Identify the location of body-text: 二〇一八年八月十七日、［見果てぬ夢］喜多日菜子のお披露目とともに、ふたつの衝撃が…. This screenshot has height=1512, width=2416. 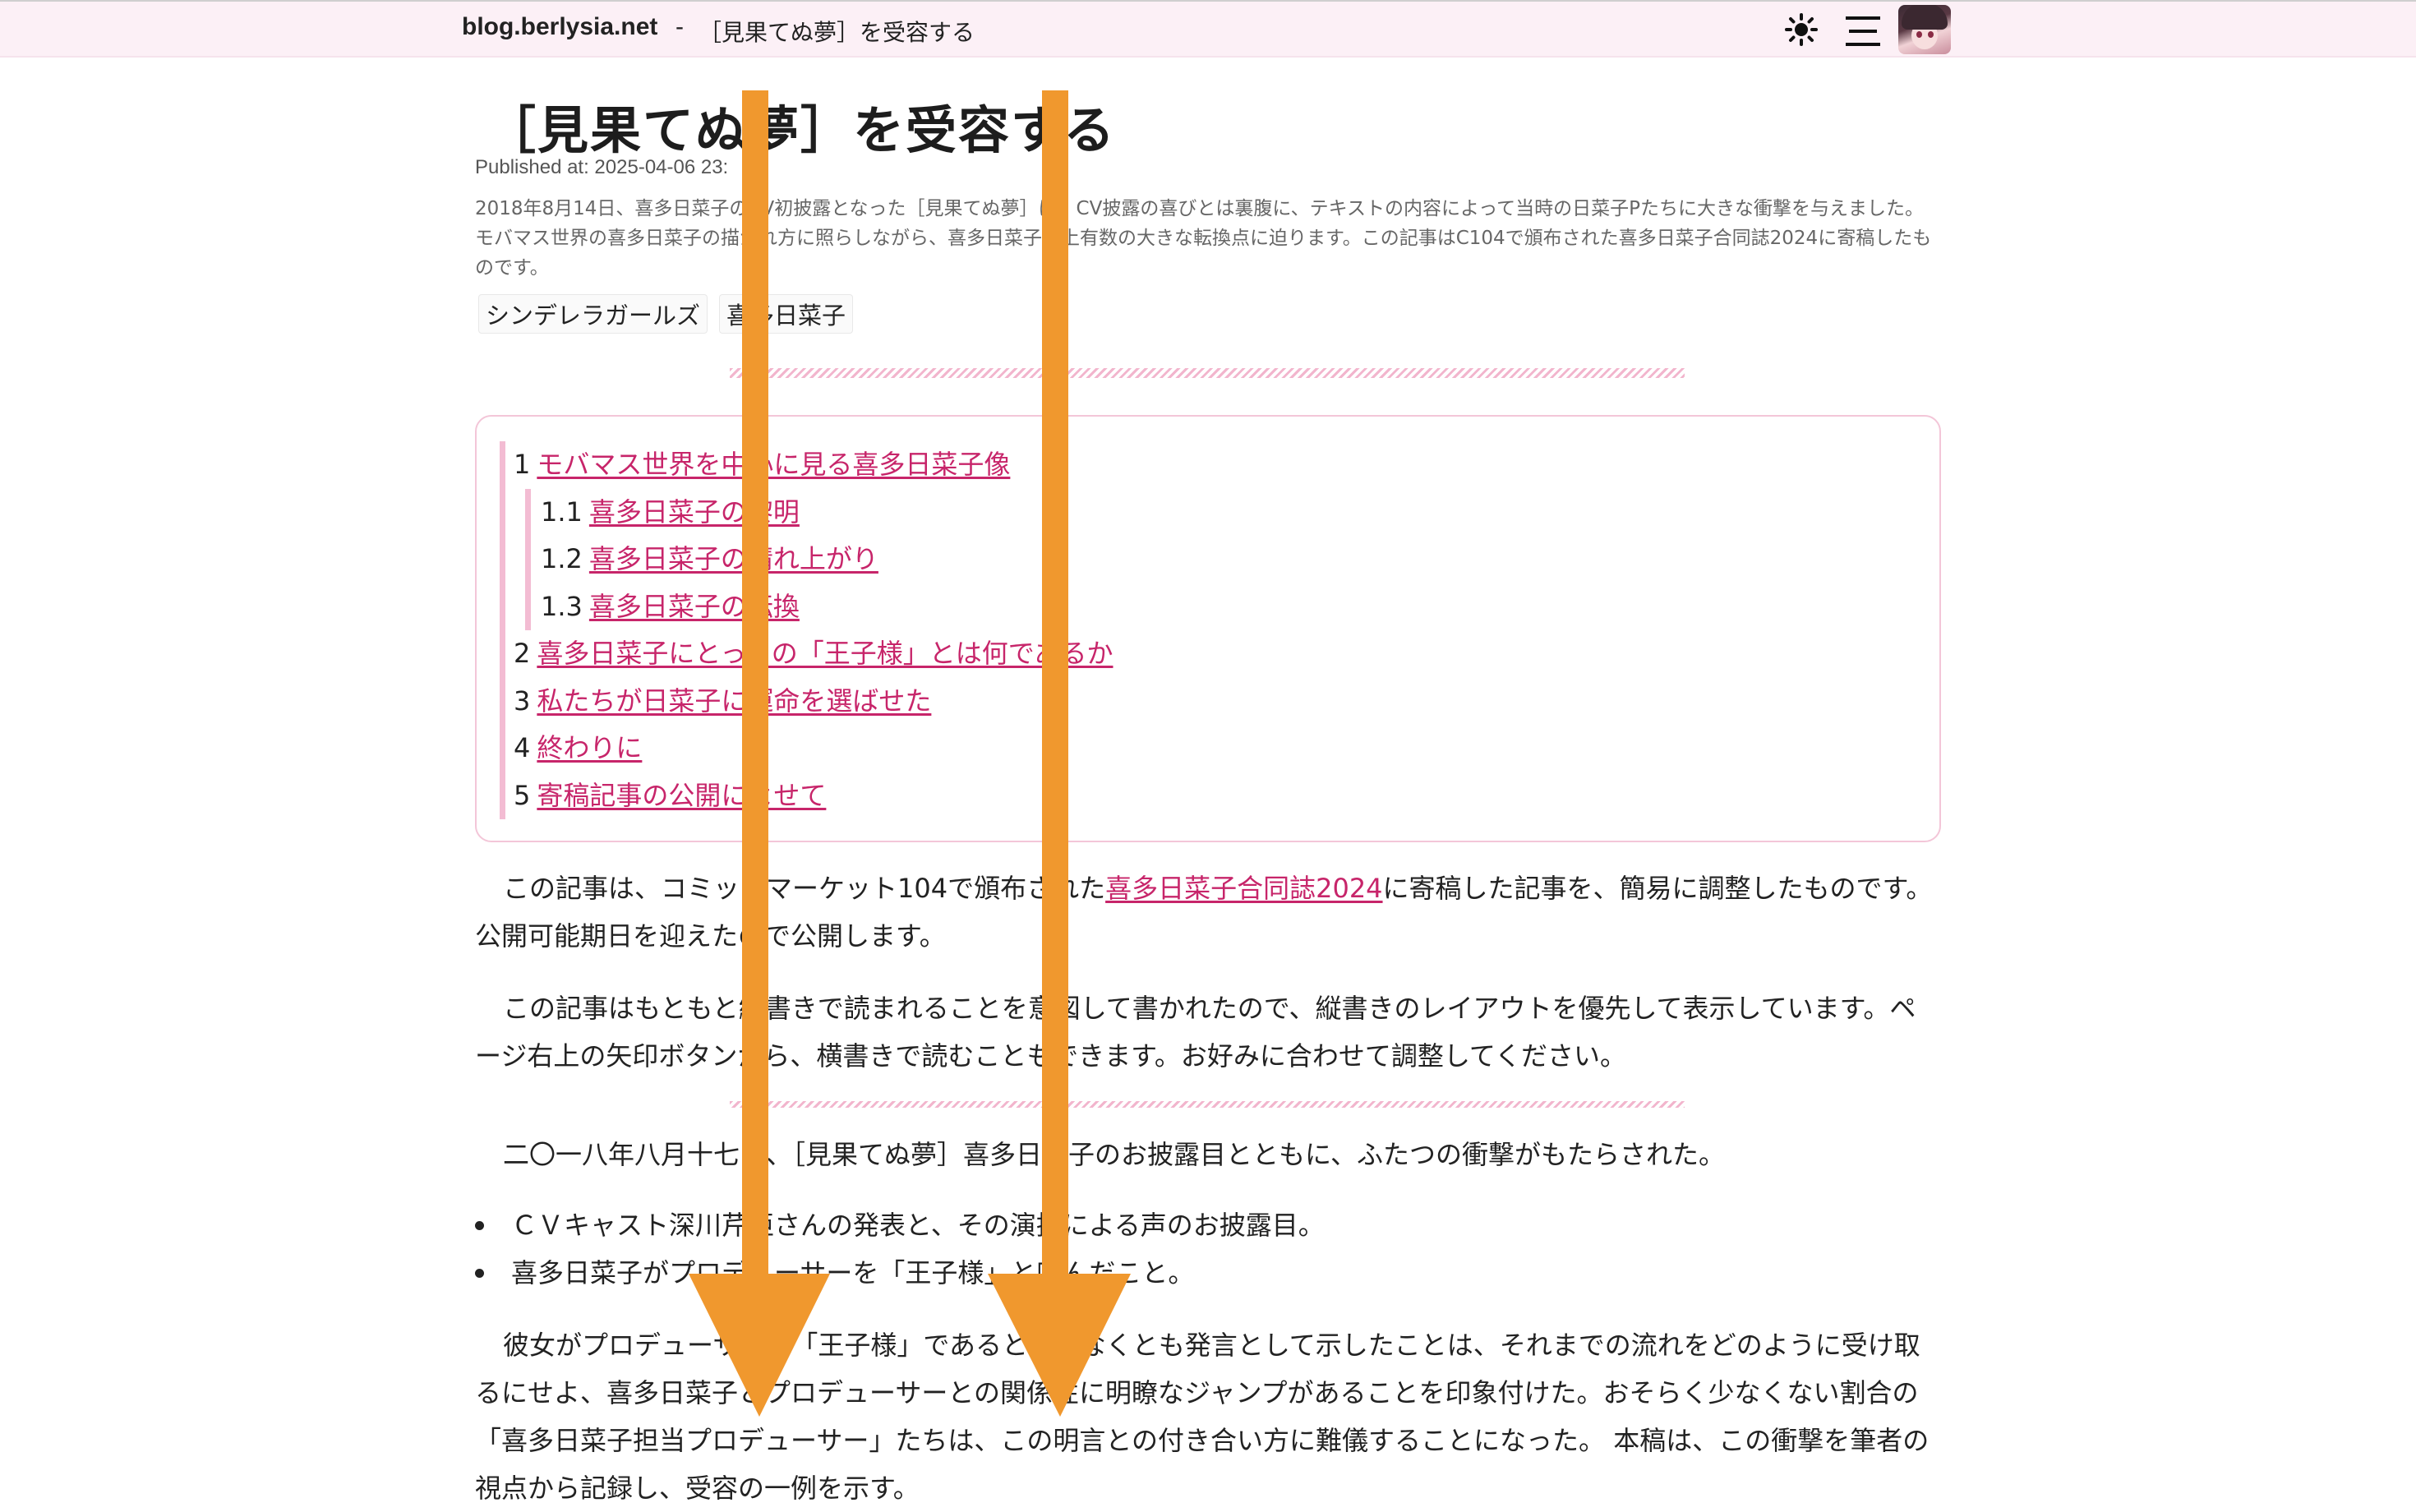
(1115, 1155).